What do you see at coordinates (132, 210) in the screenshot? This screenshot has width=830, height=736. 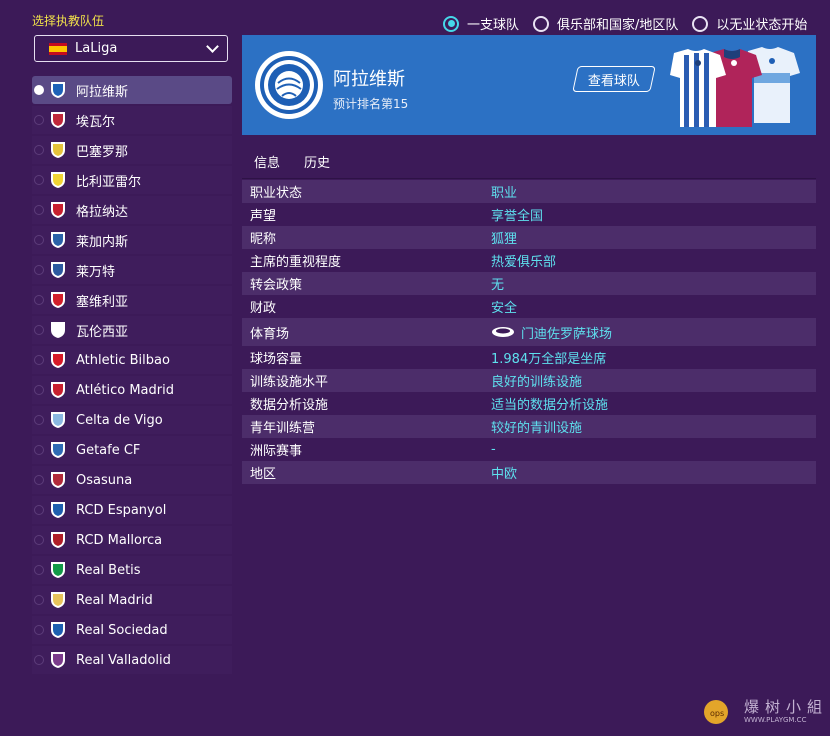 I see `team-item: 格拉纳达` at bounding box center [132, 210].